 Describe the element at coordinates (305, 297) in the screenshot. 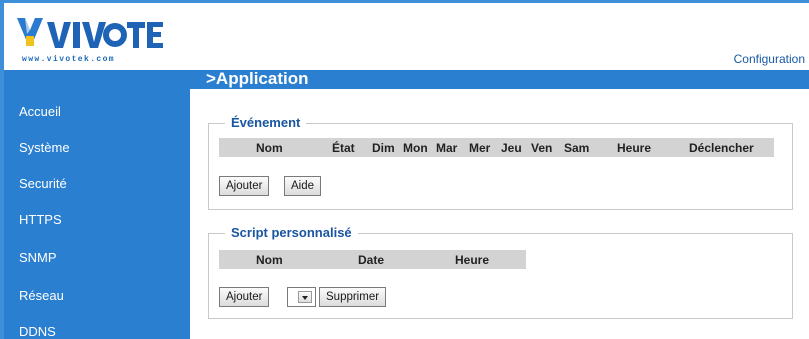

I see `chevron-down-icon` at that location.